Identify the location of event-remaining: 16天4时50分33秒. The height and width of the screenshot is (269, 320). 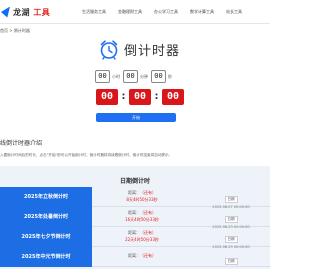
(142, 219).